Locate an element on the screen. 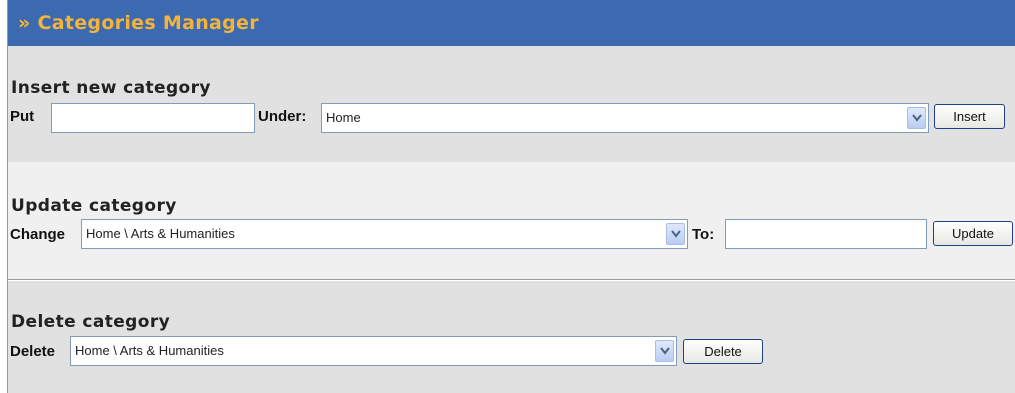 The height and width of the screenshot is (393, 1015). put-label: Put is located at coordinates (22, 116).